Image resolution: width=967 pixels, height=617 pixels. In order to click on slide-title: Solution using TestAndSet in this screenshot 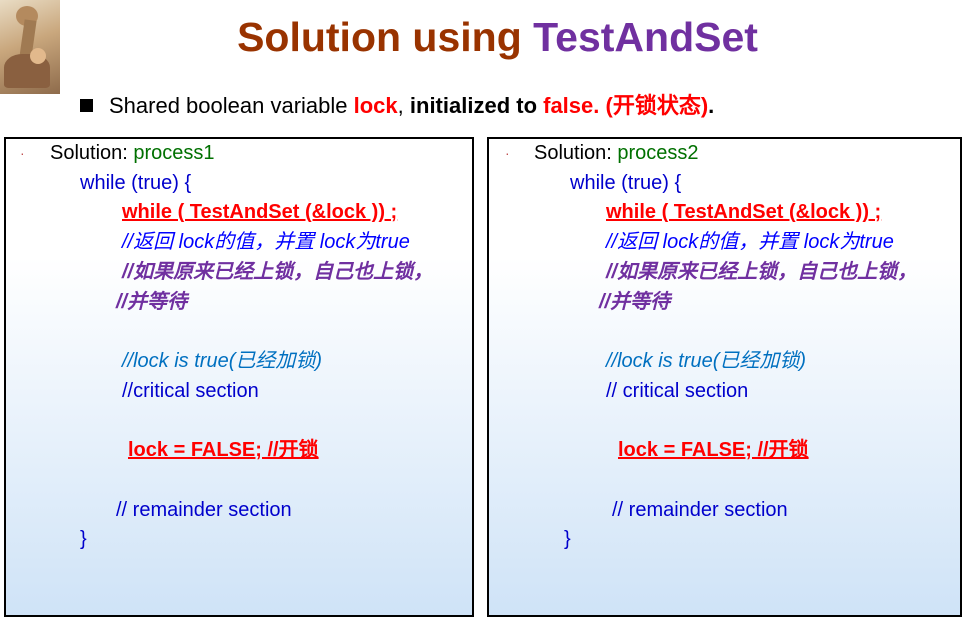, I will do `click(497, 37)`.